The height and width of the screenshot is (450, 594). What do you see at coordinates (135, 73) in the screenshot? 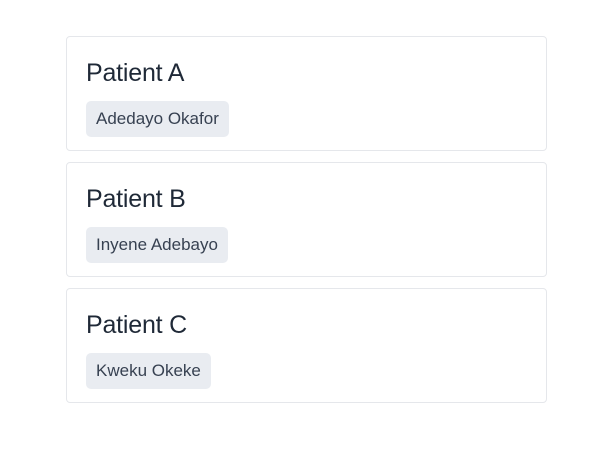
I see `patient-title: Patient A` at bounding box center [135, 73].